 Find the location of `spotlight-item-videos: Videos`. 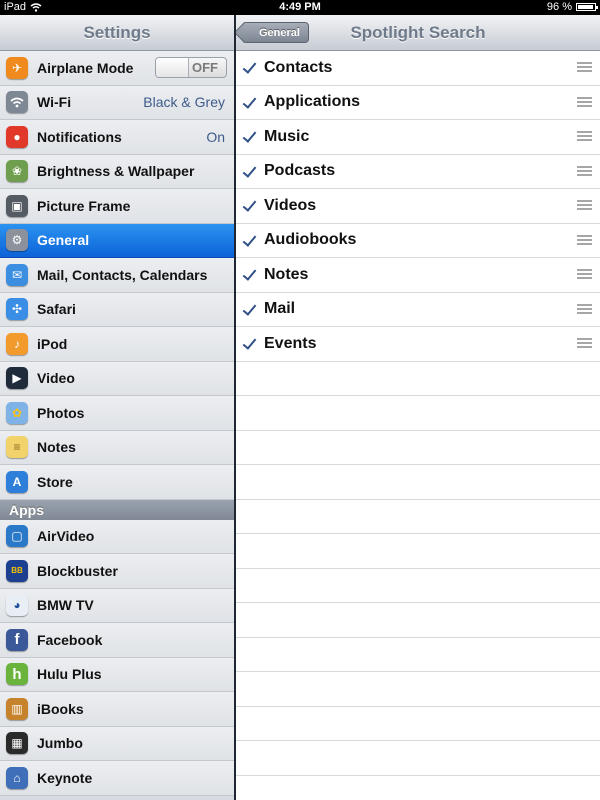

spotlight-item-videos: Videos is located at coordinates (418, 206).